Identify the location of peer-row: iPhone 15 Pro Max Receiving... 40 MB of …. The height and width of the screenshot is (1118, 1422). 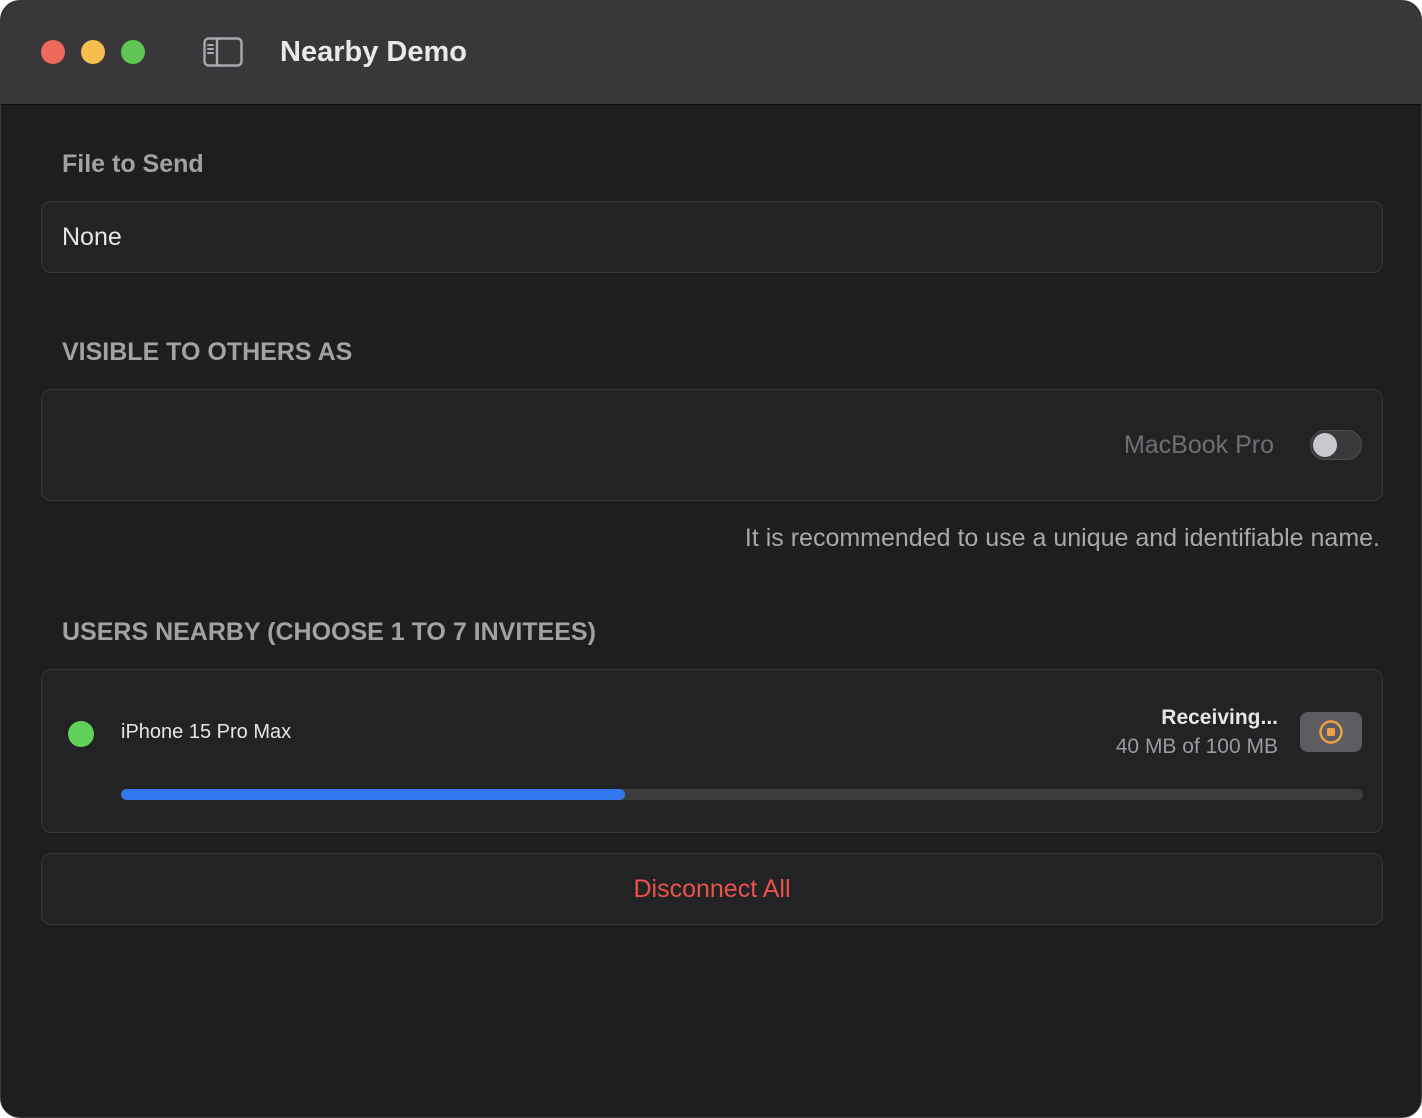
(712, 751).